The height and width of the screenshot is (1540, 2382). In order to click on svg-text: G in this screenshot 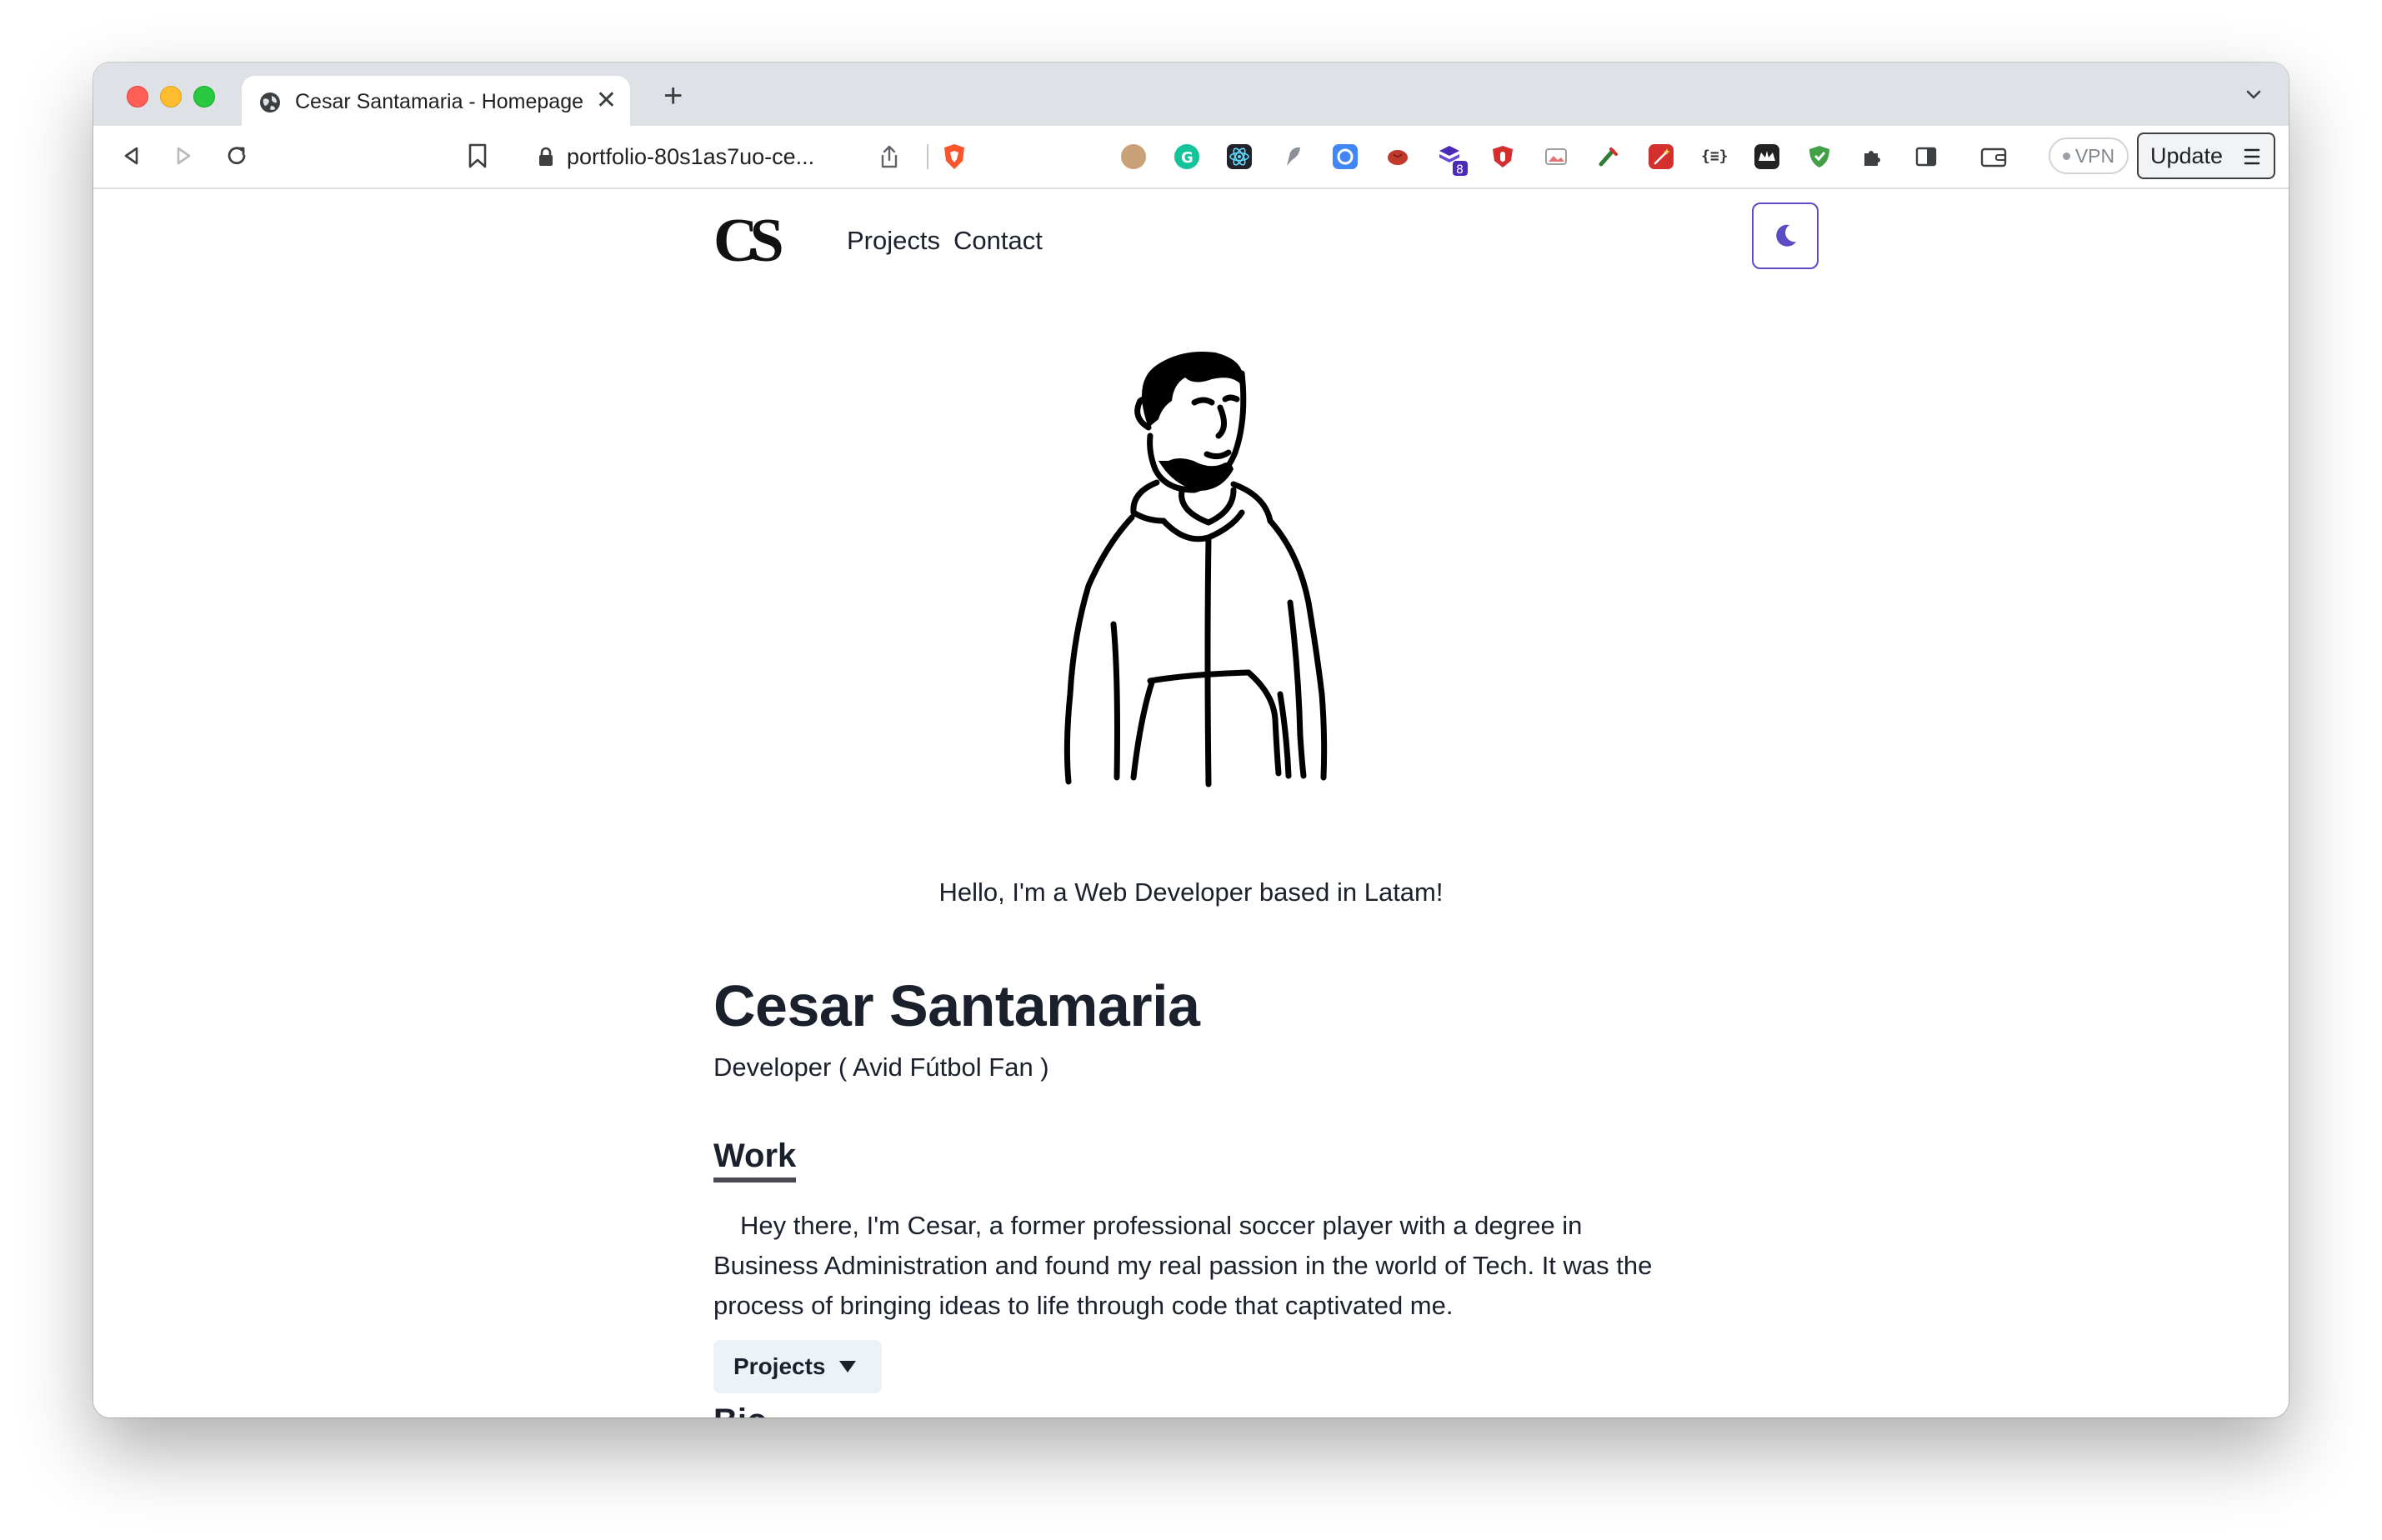, I will do `click(1187, 158)`.